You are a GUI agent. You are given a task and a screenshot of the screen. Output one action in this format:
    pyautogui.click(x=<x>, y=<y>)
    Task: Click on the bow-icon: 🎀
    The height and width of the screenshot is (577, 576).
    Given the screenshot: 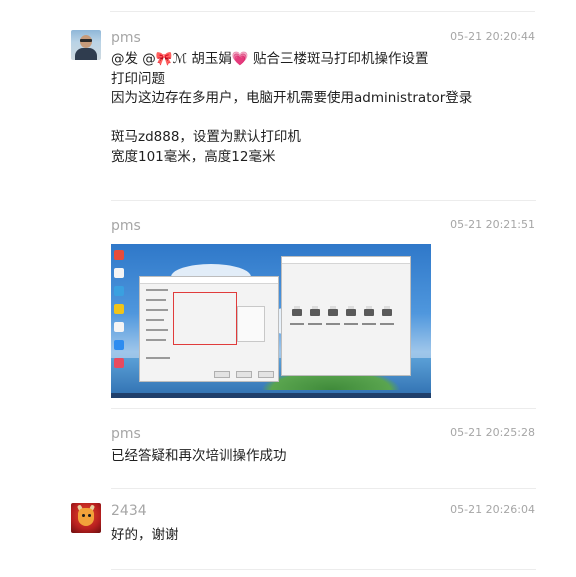 What is the action you would take?
    pyautogui.click(x=164, y=59)
    